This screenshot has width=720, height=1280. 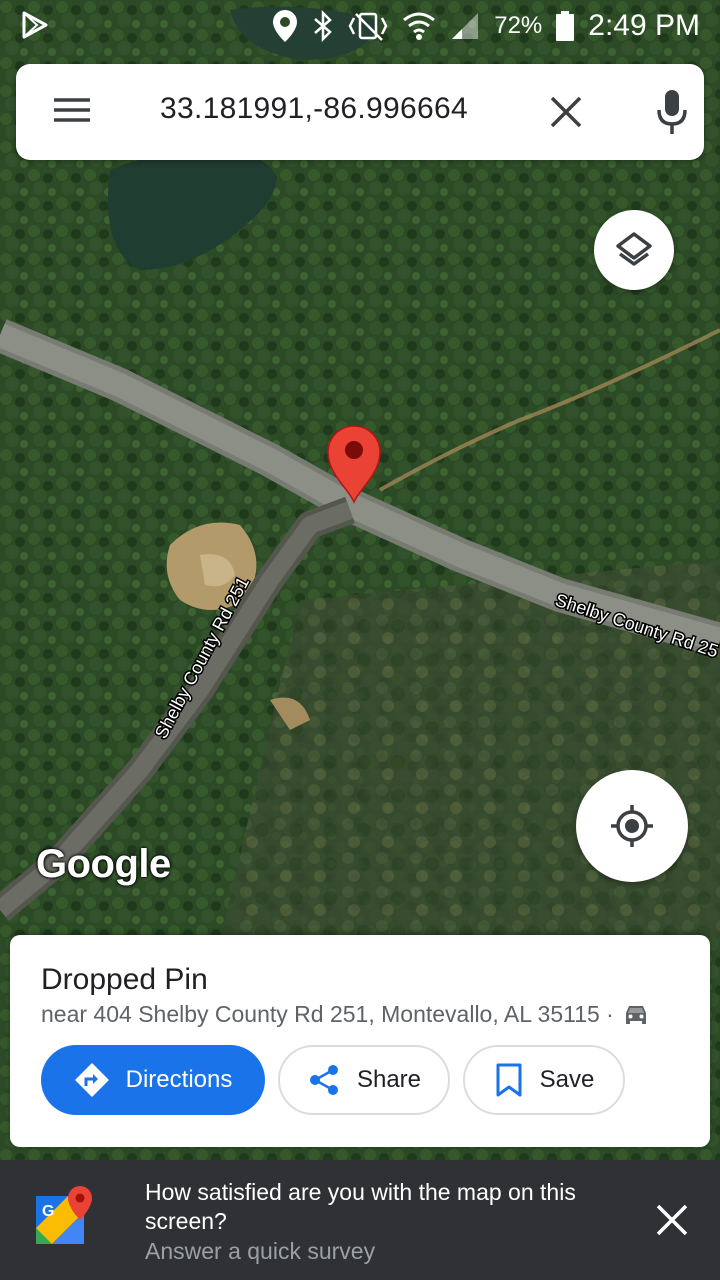 I want to click on signal-icon, so click(x=465, y=26).